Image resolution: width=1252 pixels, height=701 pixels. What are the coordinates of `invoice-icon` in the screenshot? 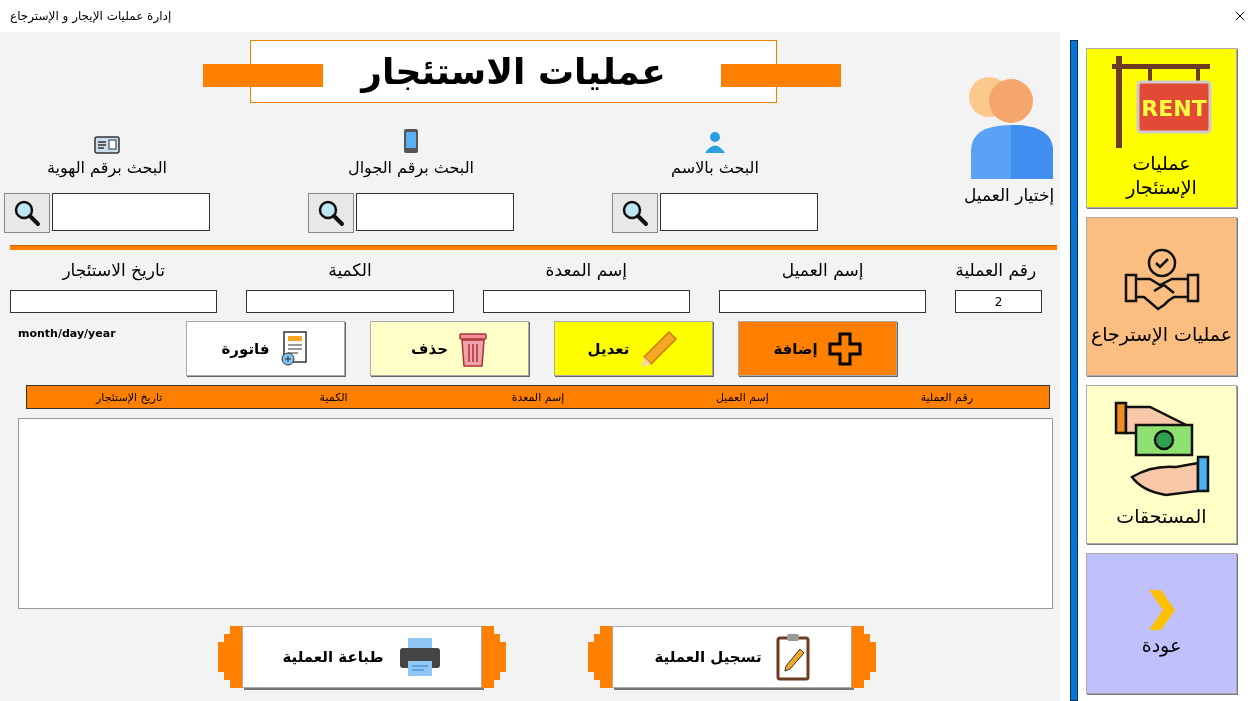 It's located at (294, 348).